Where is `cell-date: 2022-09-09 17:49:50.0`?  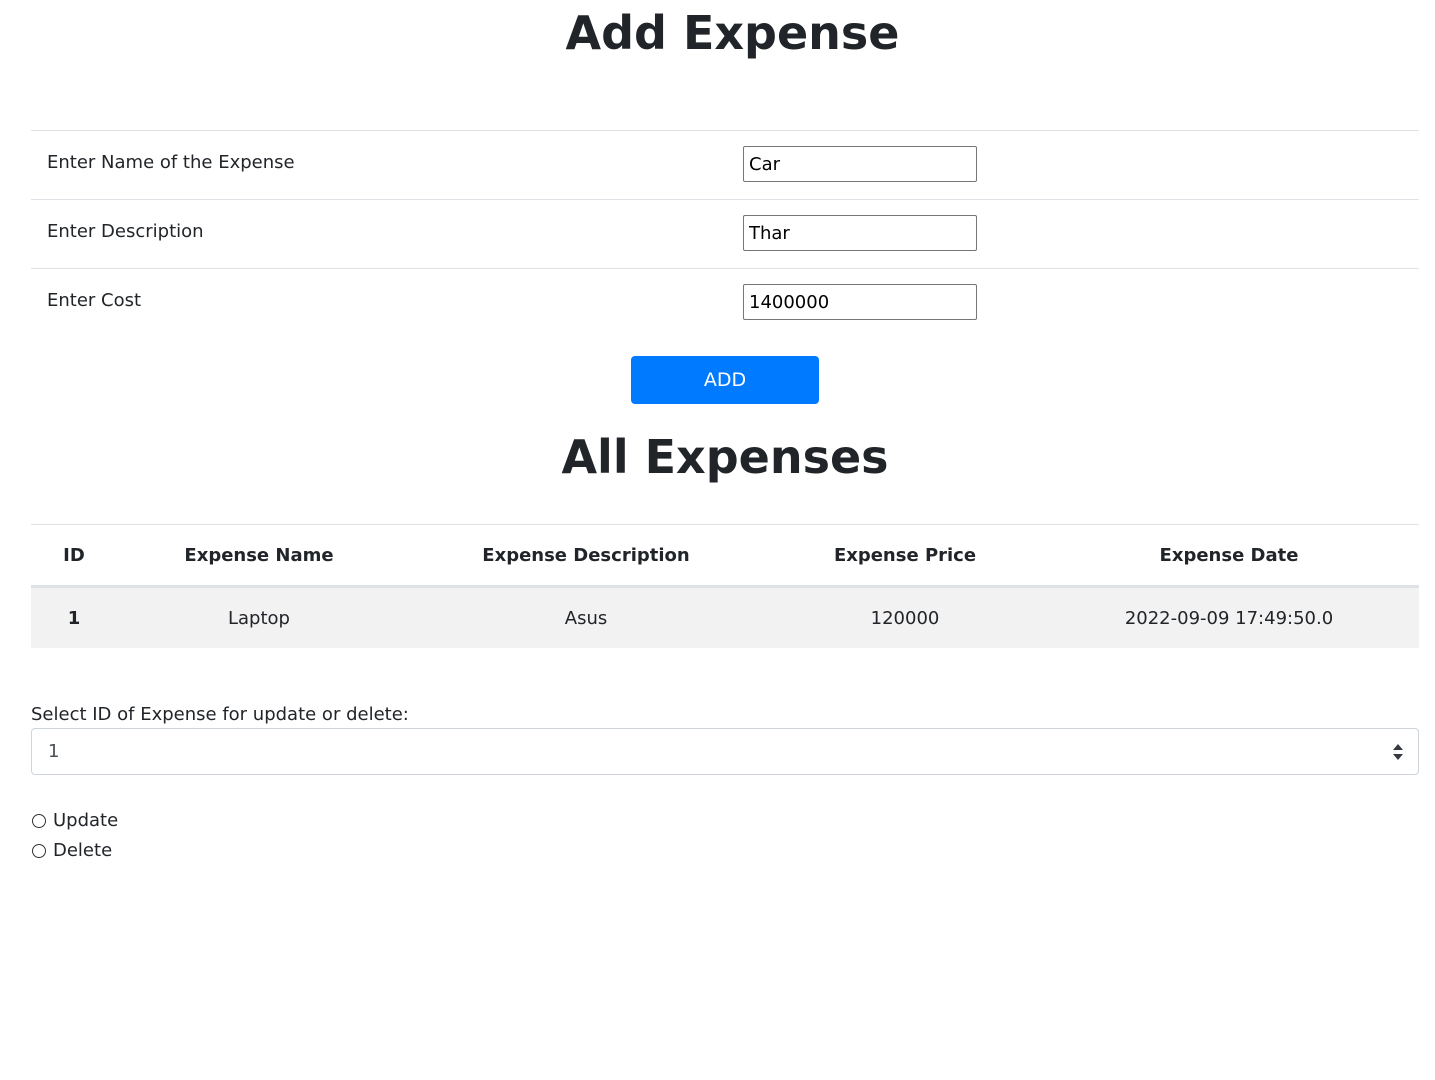 cell-date: 2022-09-09 17:49:50.0 is located at coordinates (1229, 617).